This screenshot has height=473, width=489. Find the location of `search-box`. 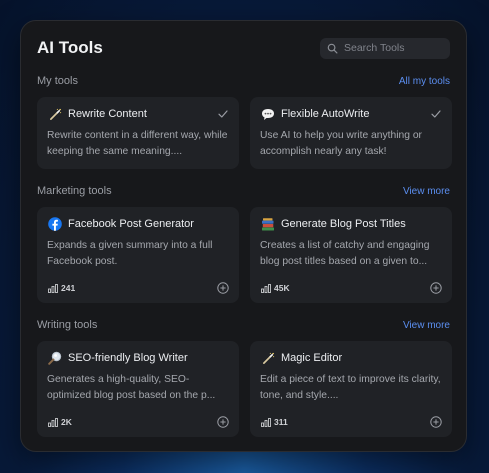

search-box is located at coordinates (385, 48).